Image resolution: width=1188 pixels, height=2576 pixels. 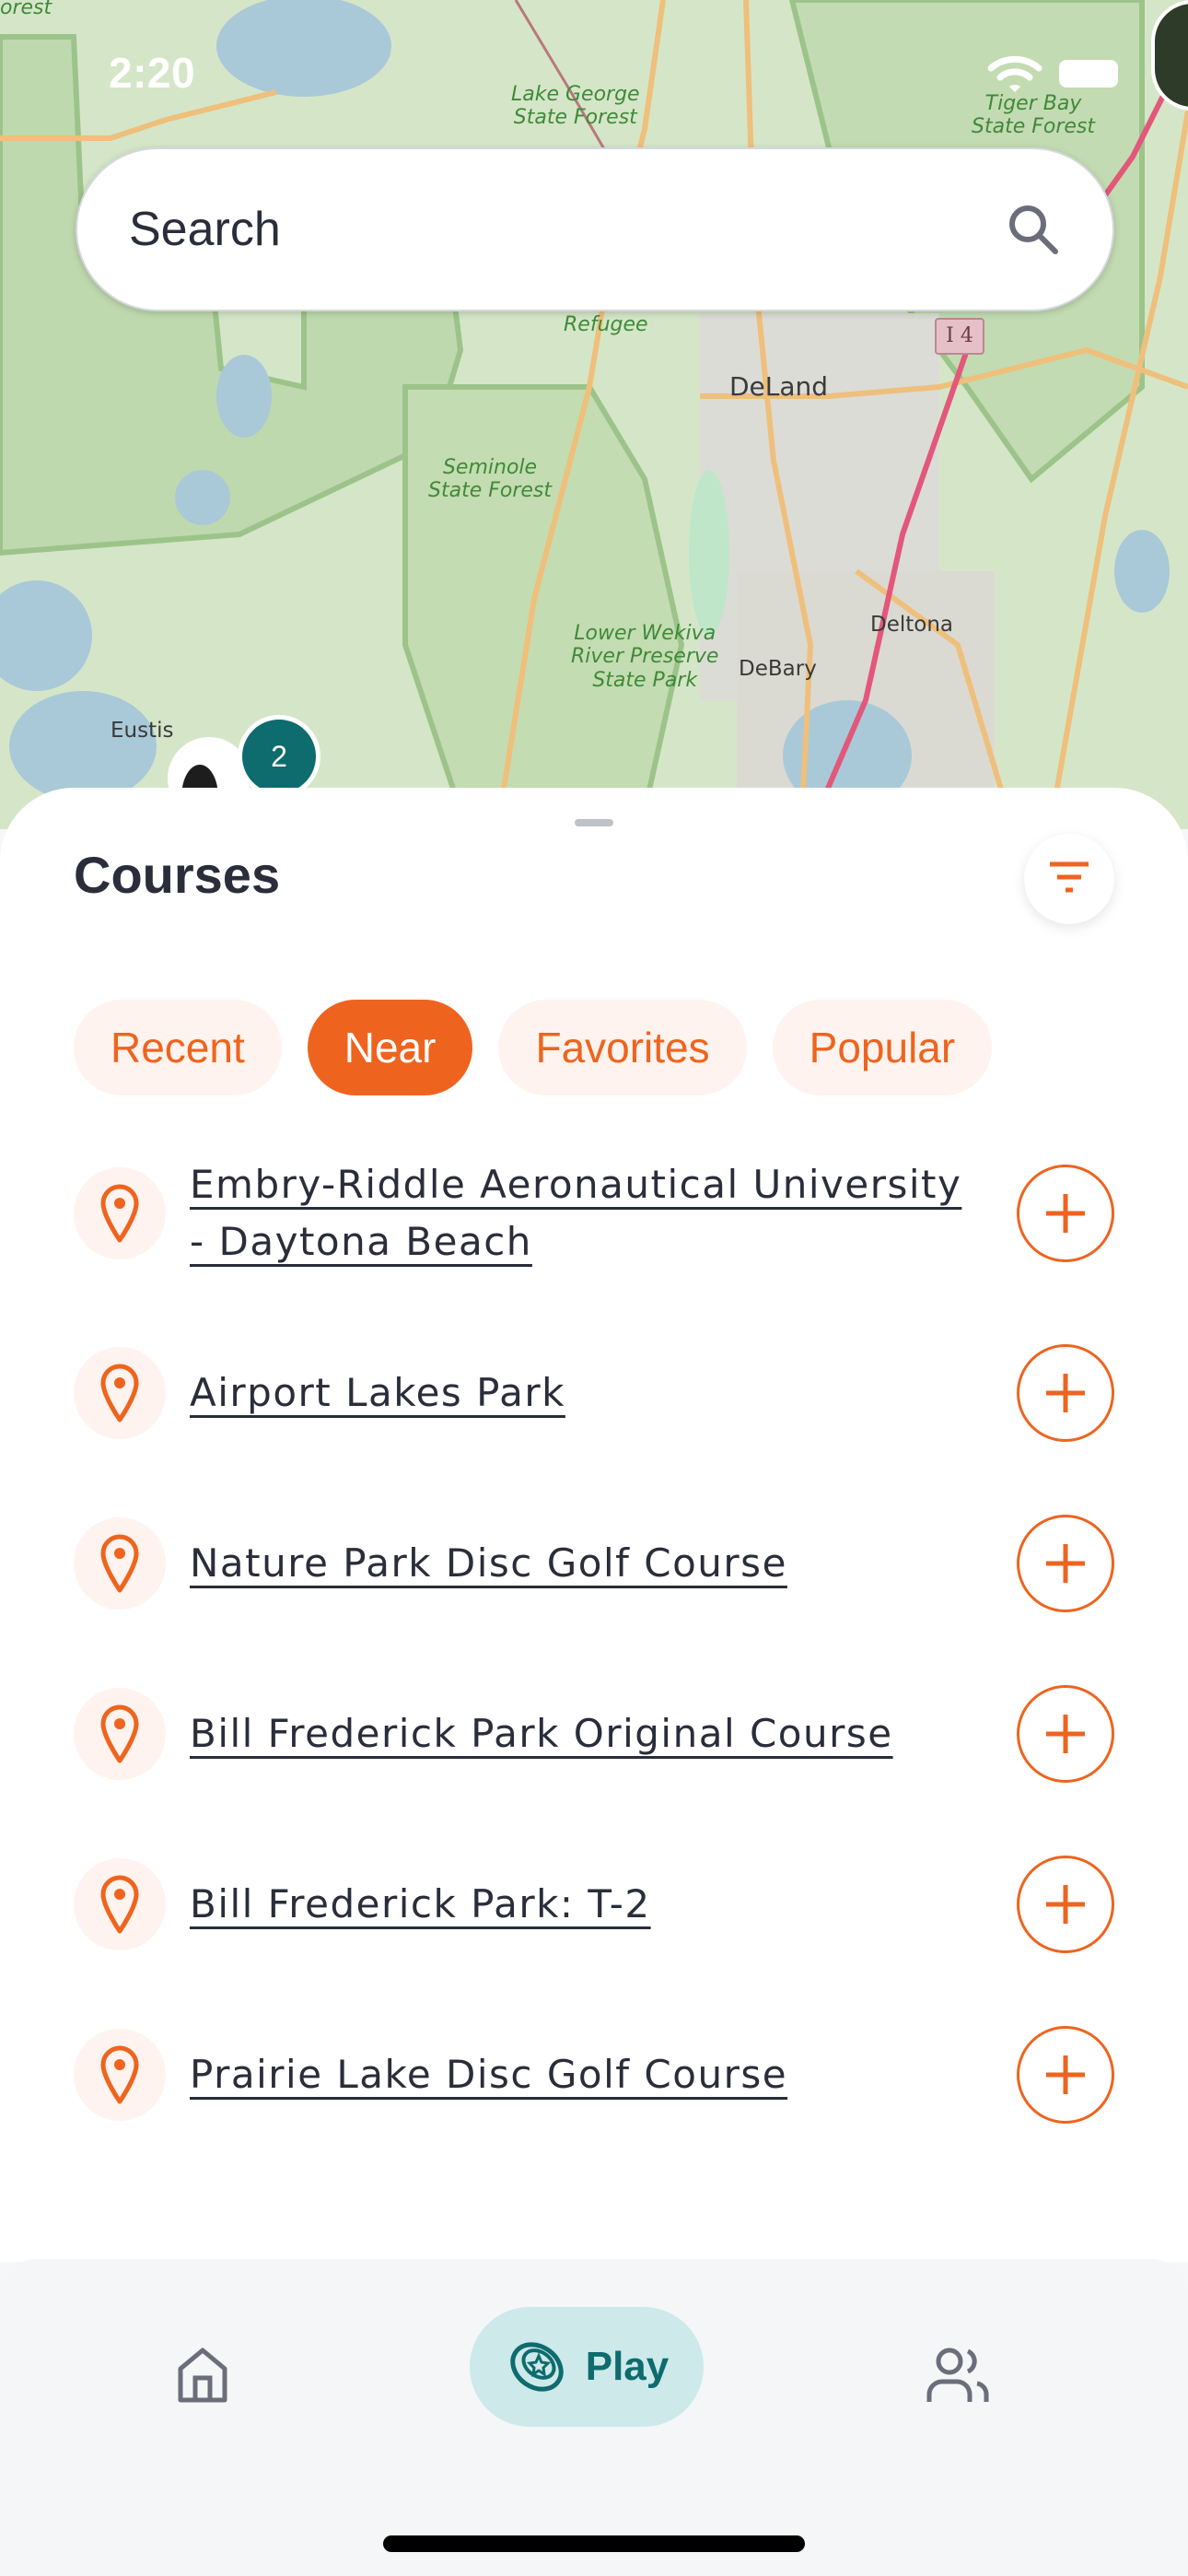 I want to click on search-input, so click(x=567, y=229).